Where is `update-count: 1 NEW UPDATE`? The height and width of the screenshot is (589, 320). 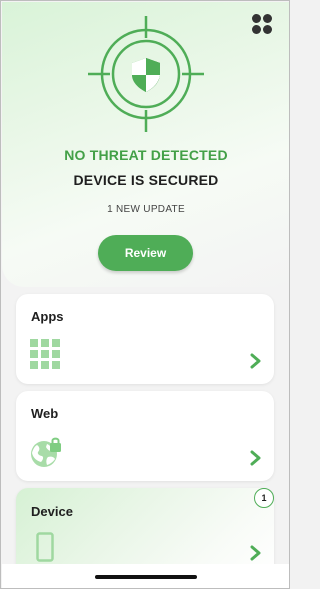
update-count: 1 NEW UPDATE is located at coordinates (146, 209).